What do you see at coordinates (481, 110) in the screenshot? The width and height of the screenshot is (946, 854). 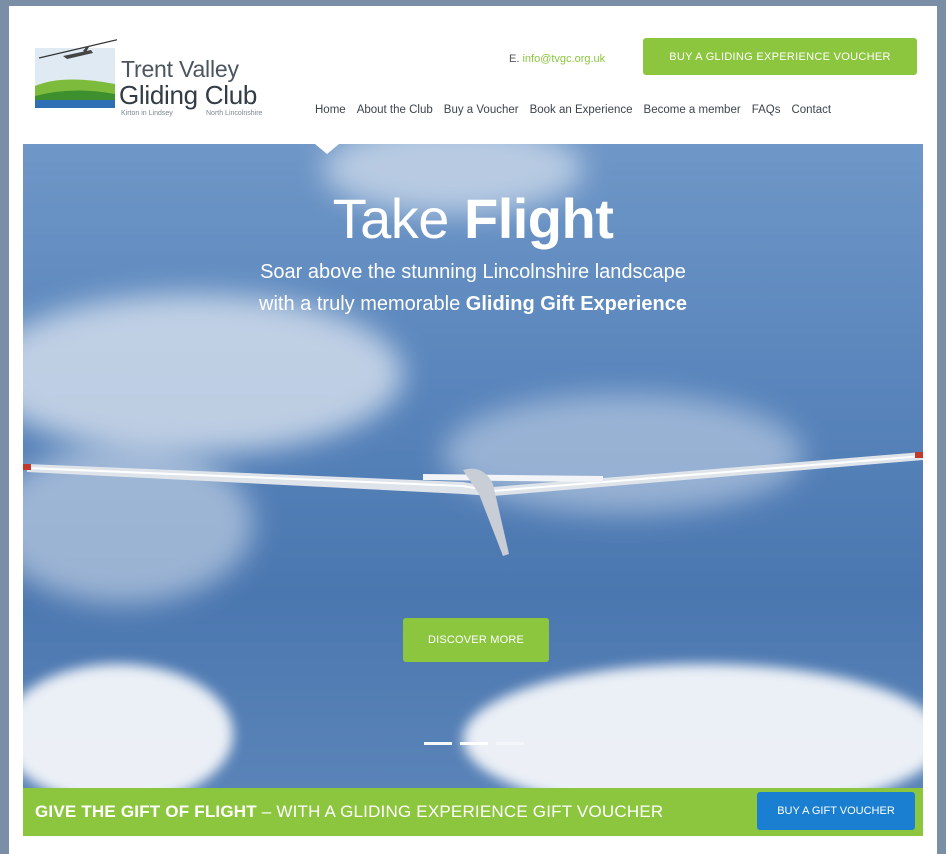 I see `nav-item-buy-voucher: Buy a Voucher` at bounding box center [481, 110].